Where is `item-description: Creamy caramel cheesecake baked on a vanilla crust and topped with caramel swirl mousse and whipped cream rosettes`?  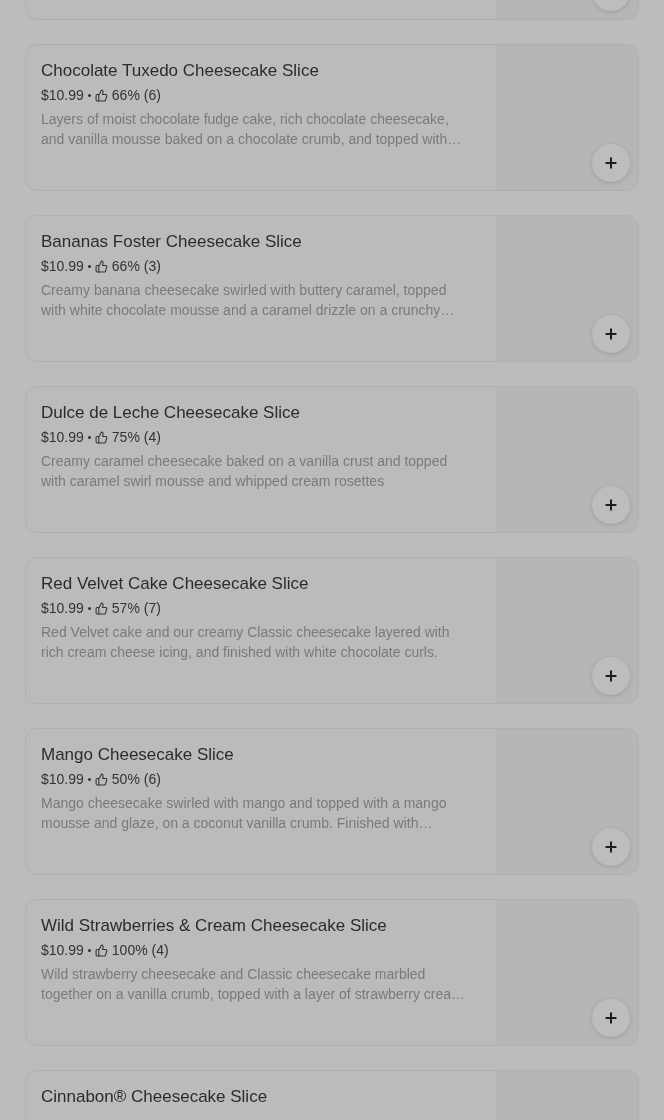 item-description: Creamy caramel cheesecake baked on a vanilla crust and topped with caramel swirl mousse and whipped cream rosettes is located at coordinates (245, 471).